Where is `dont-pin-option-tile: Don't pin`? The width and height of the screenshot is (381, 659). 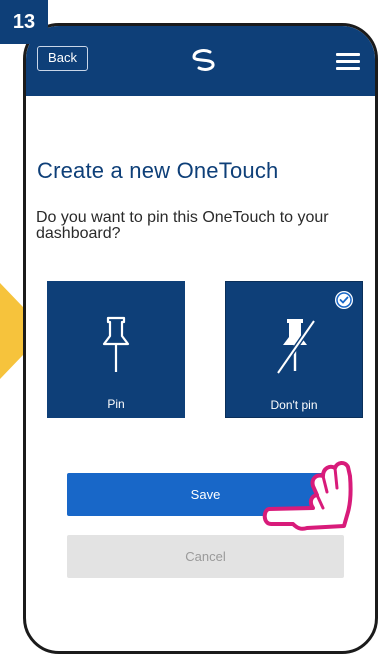 dont-pin-option-tile: Don't pin is located at coordinates (294, 349).